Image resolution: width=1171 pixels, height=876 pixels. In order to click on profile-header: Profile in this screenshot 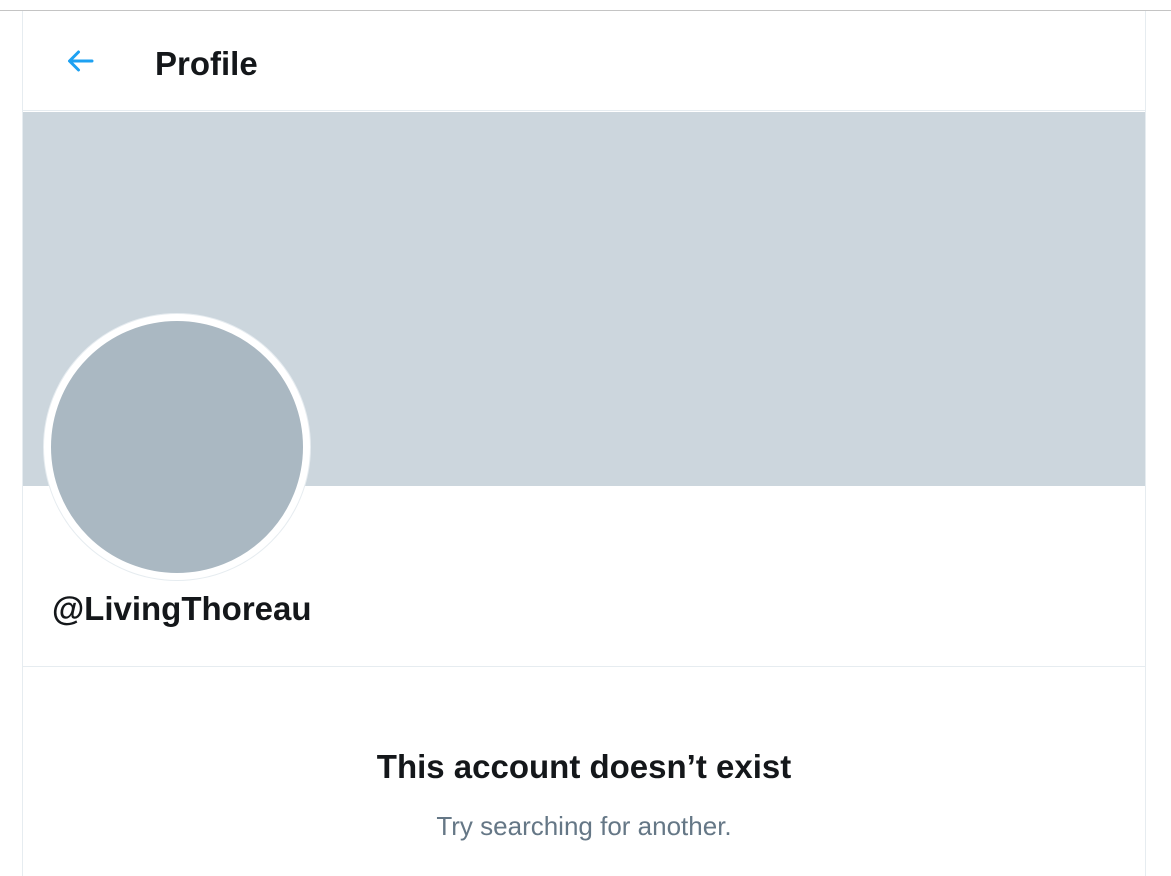, I will do `click(584, 61)`.